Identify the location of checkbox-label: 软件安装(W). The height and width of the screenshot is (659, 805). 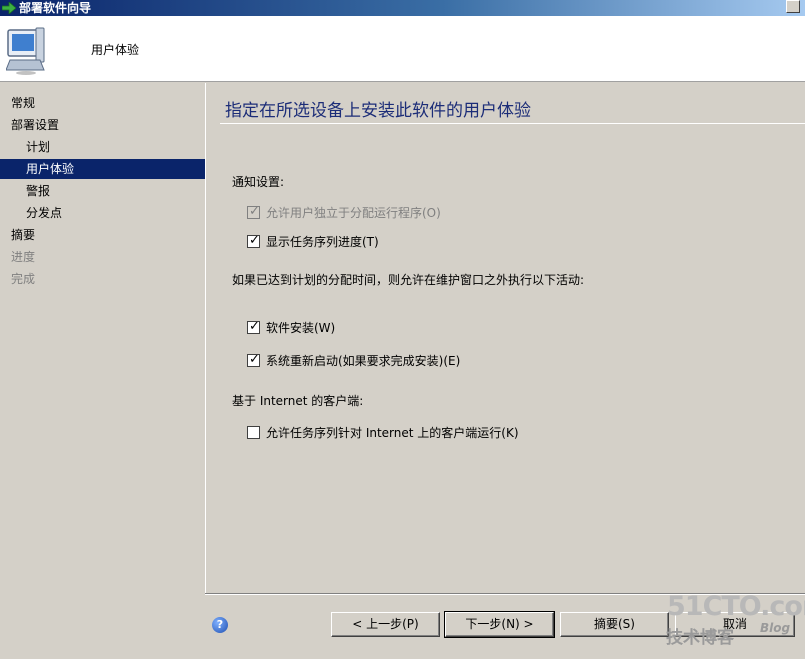
(301, 328).